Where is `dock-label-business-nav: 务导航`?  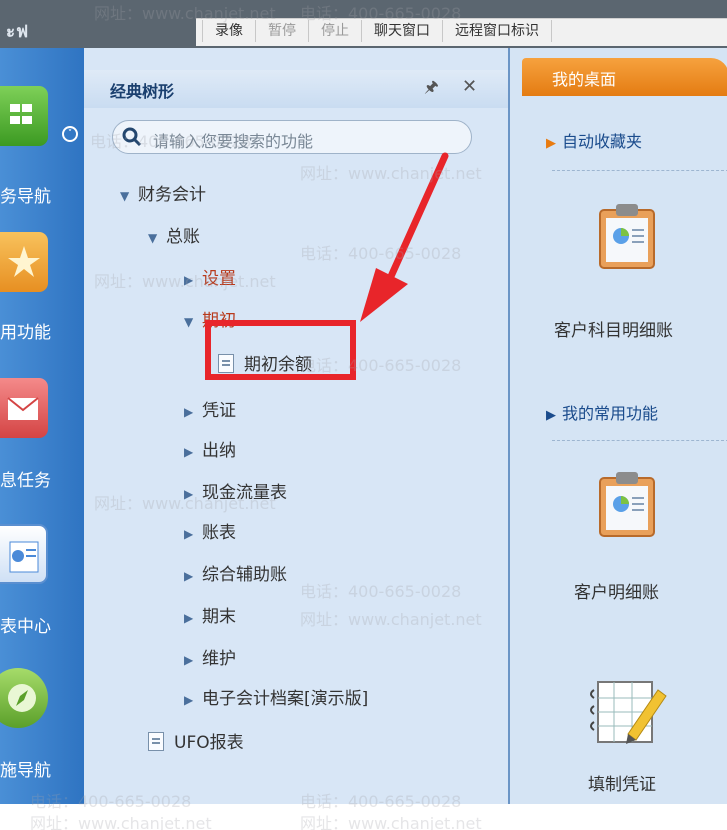 dock-label-business-nav: 务导航 is located at coordinates (25, 197).